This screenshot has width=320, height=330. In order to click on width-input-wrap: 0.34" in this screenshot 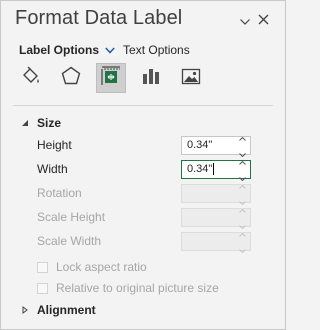, I will do `click(209, 169)`.